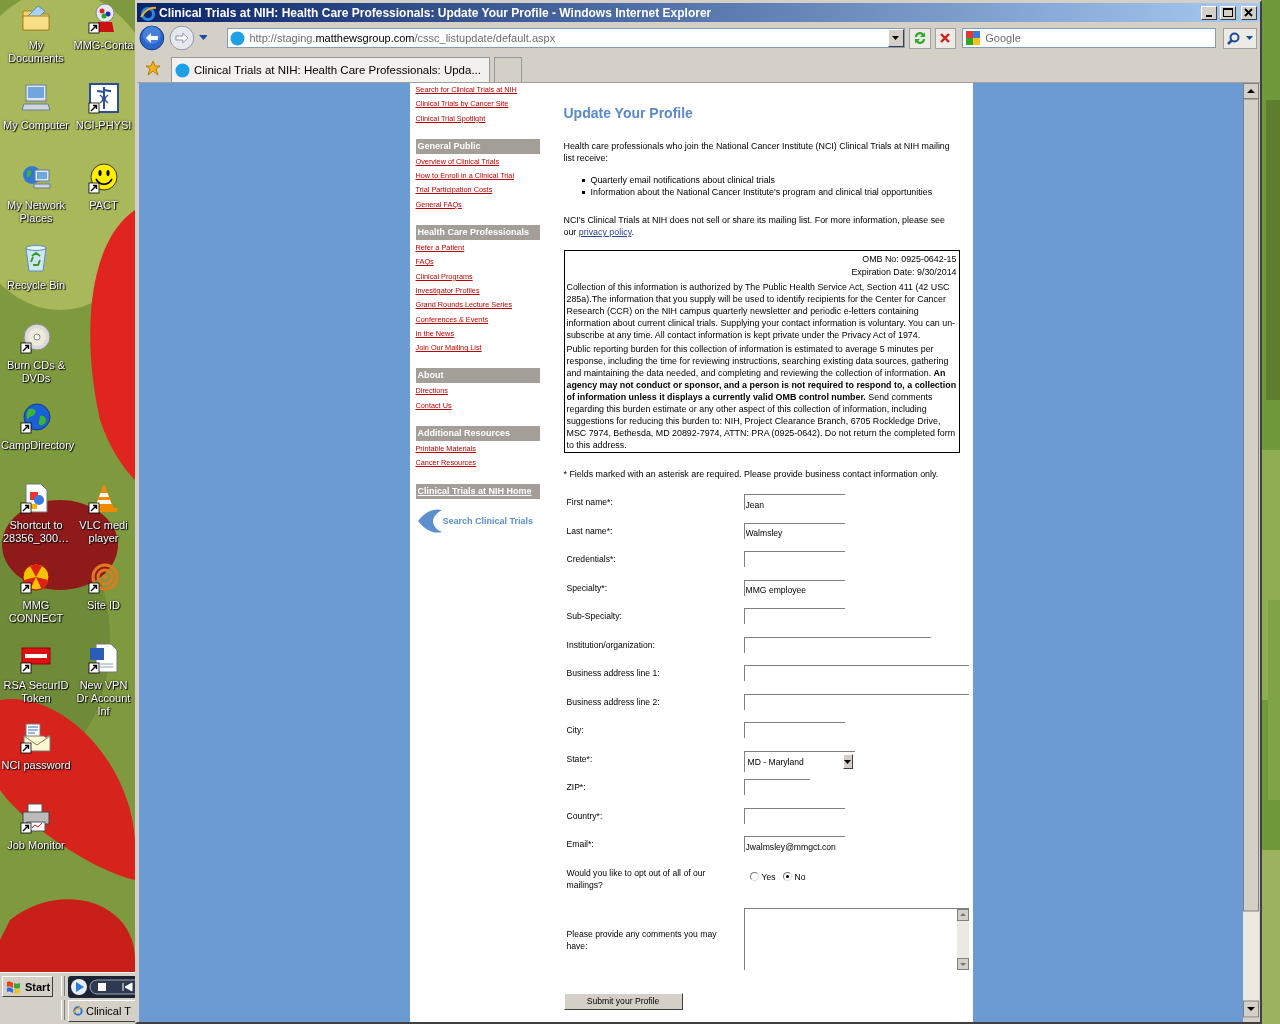  I want to click on field-label: First name*:, so click(590, 502).